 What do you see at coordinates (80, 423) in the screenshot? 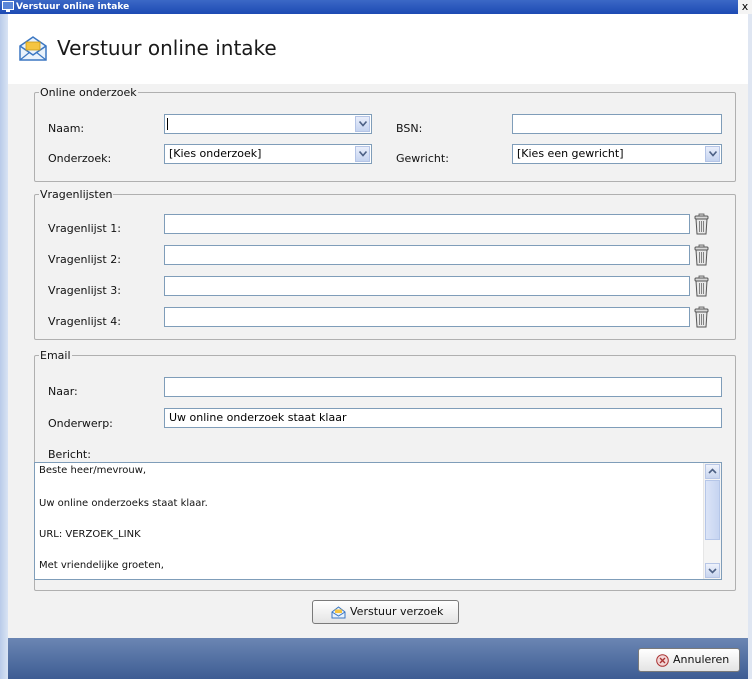
I see `onderwerp-label: Onderwerp:` at bounding box center [80, 423].